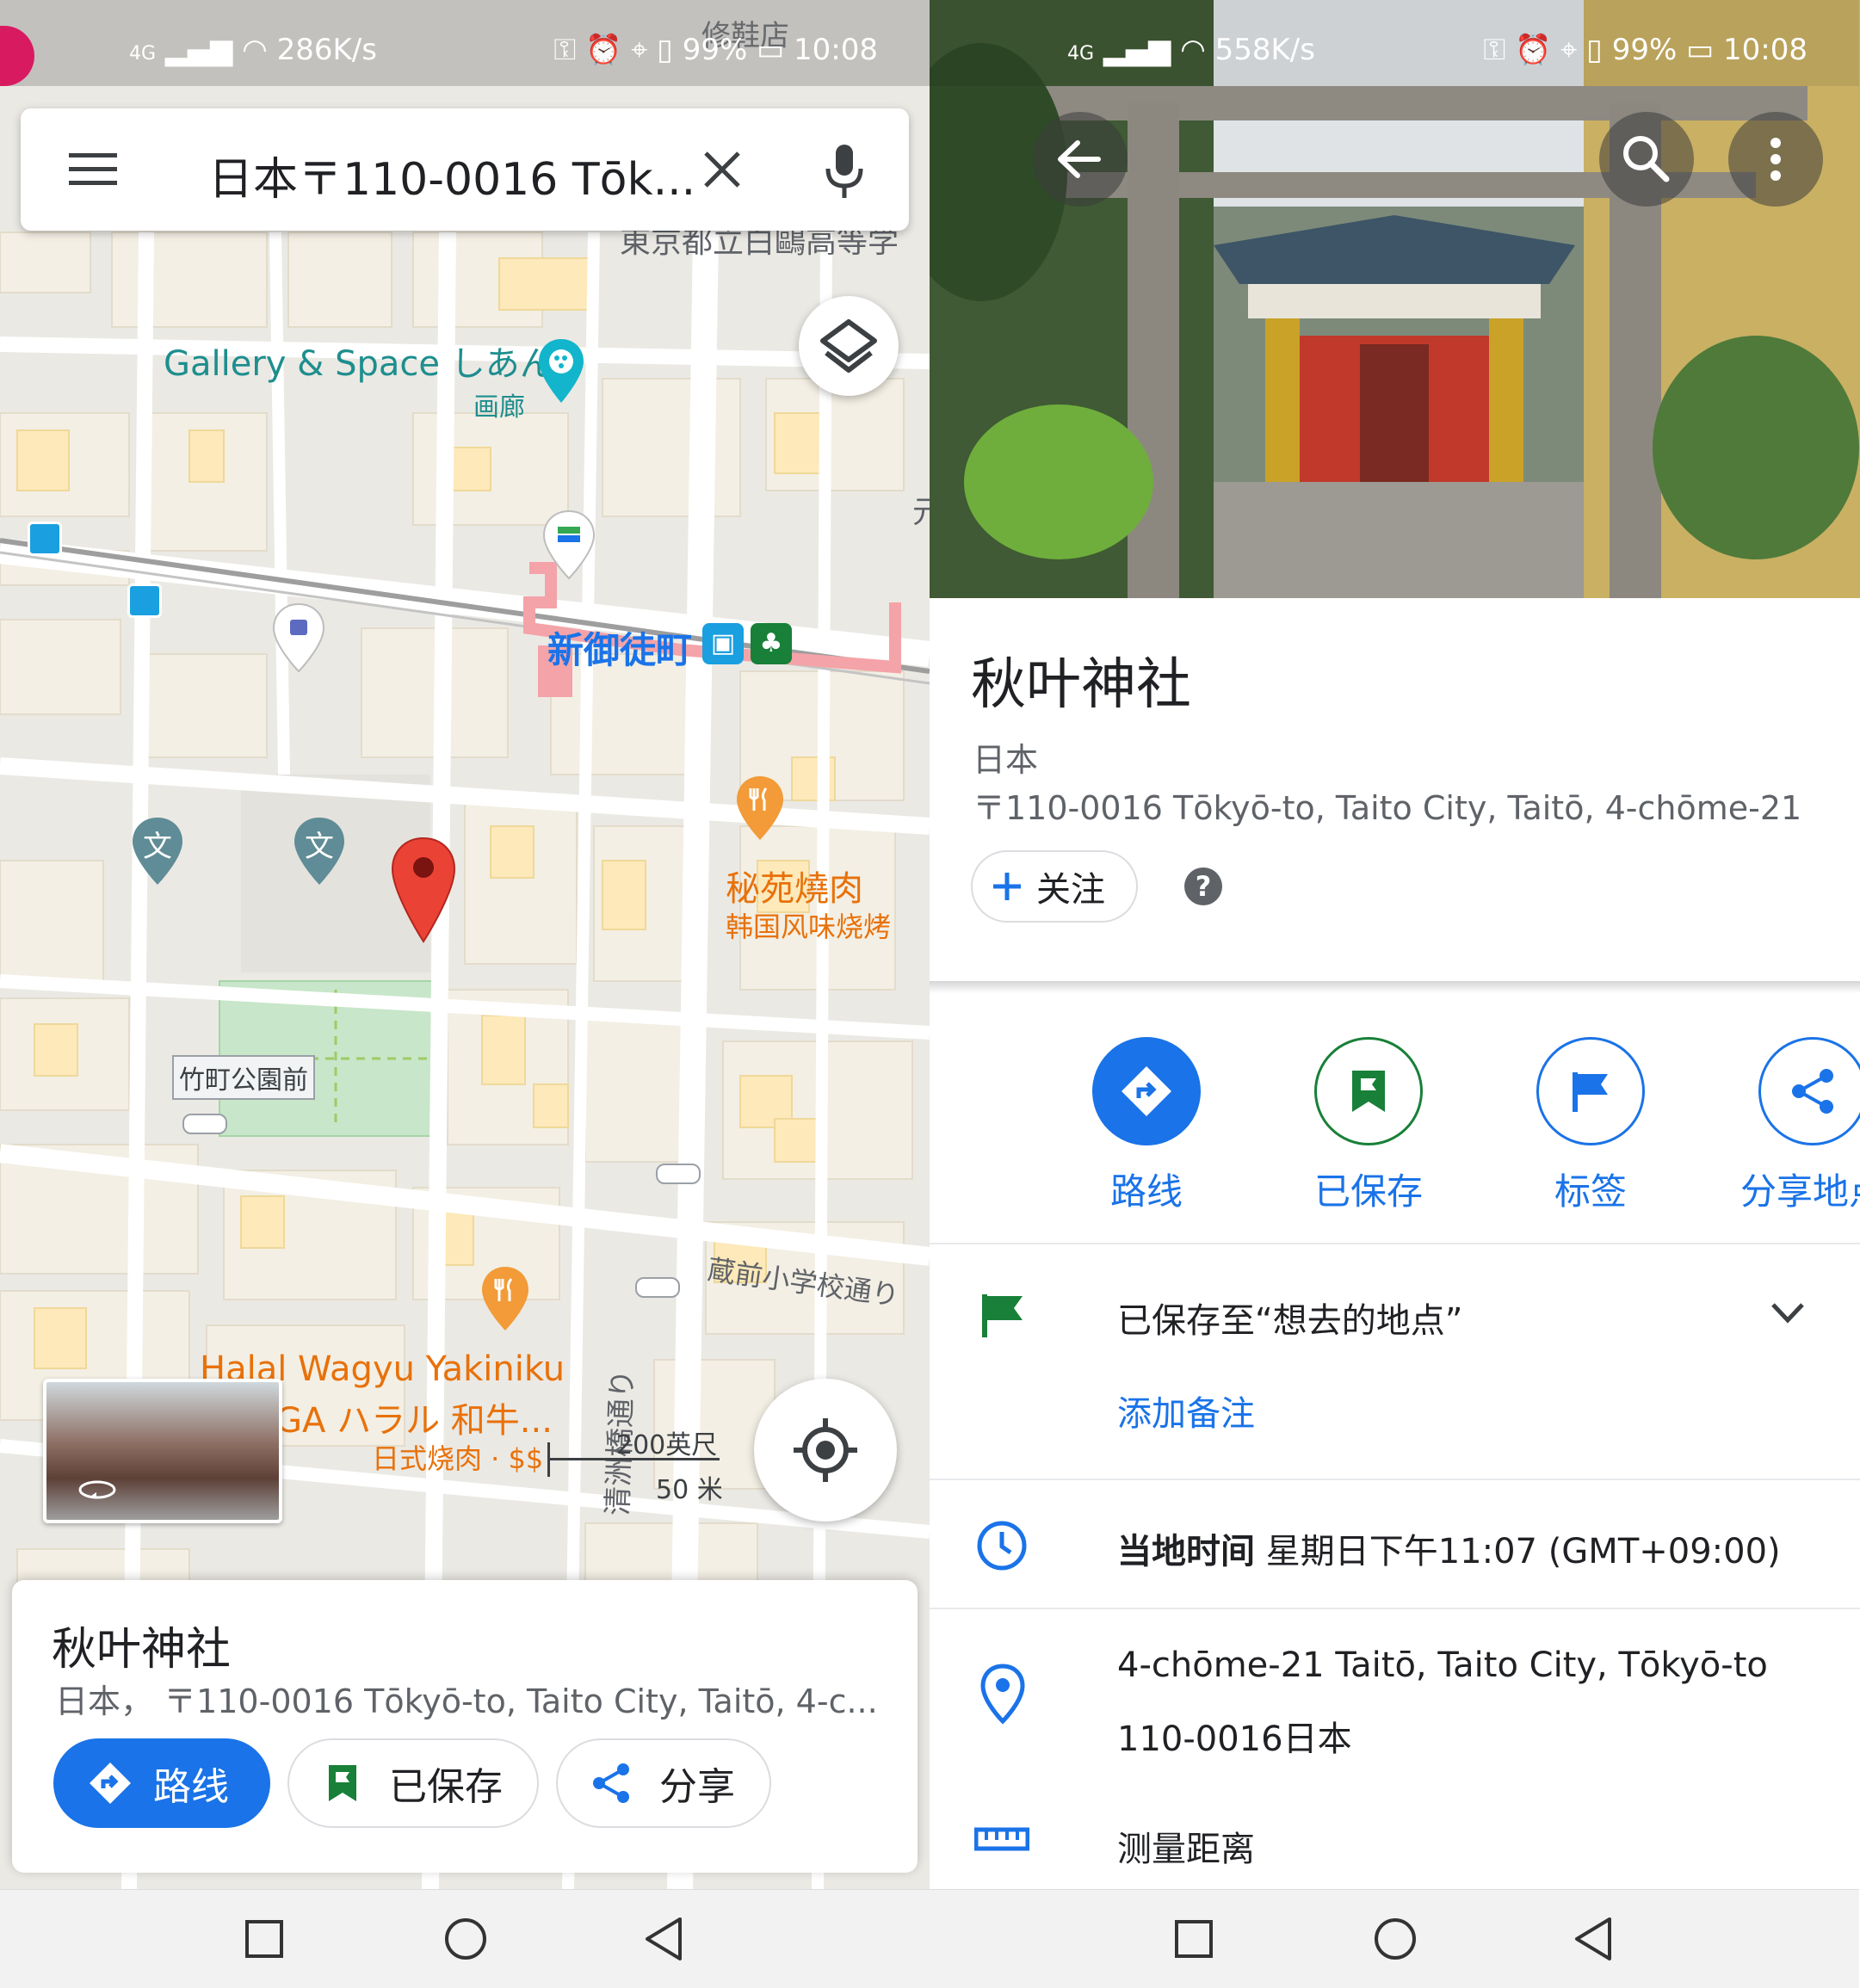 The image size is (1860, 1988). What do you see at coordinates (1523, 1551) in the screenshot?
I see `local-time-value: 星期日下午11:07 (GMT+09:00)` at bounding box center [1523, 1551].